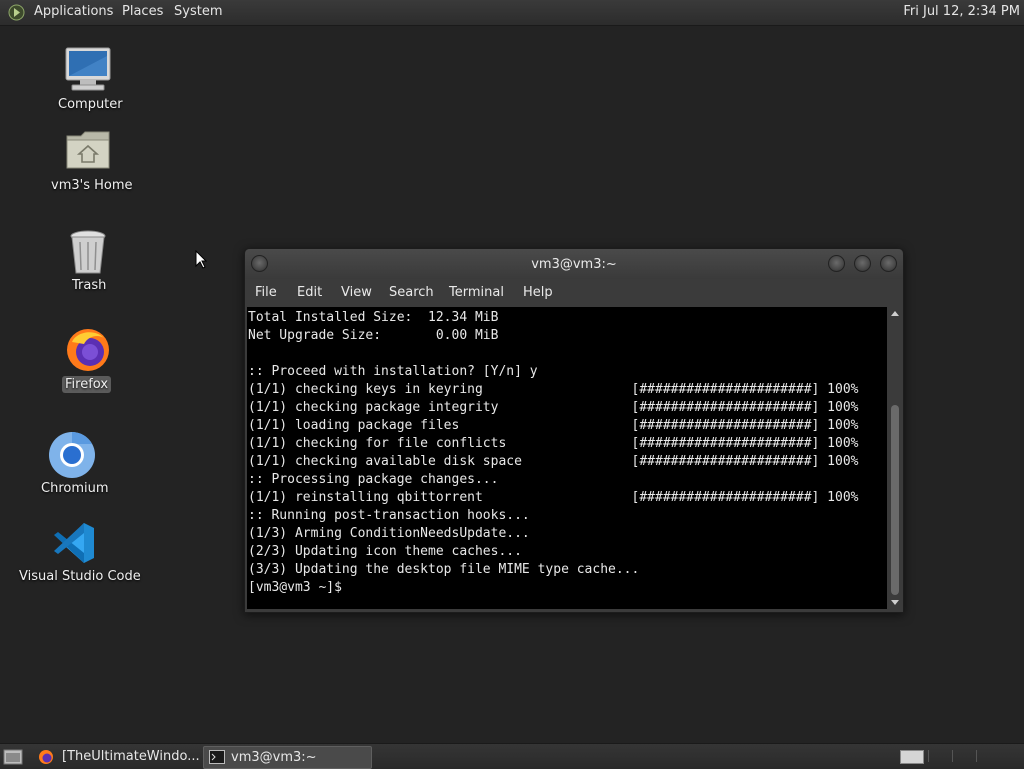 The height and width of the screenshot is (769, 1024). Describe the element at coordinates (72, 455) in the screenshot. I see `chromium-icon` at that location.